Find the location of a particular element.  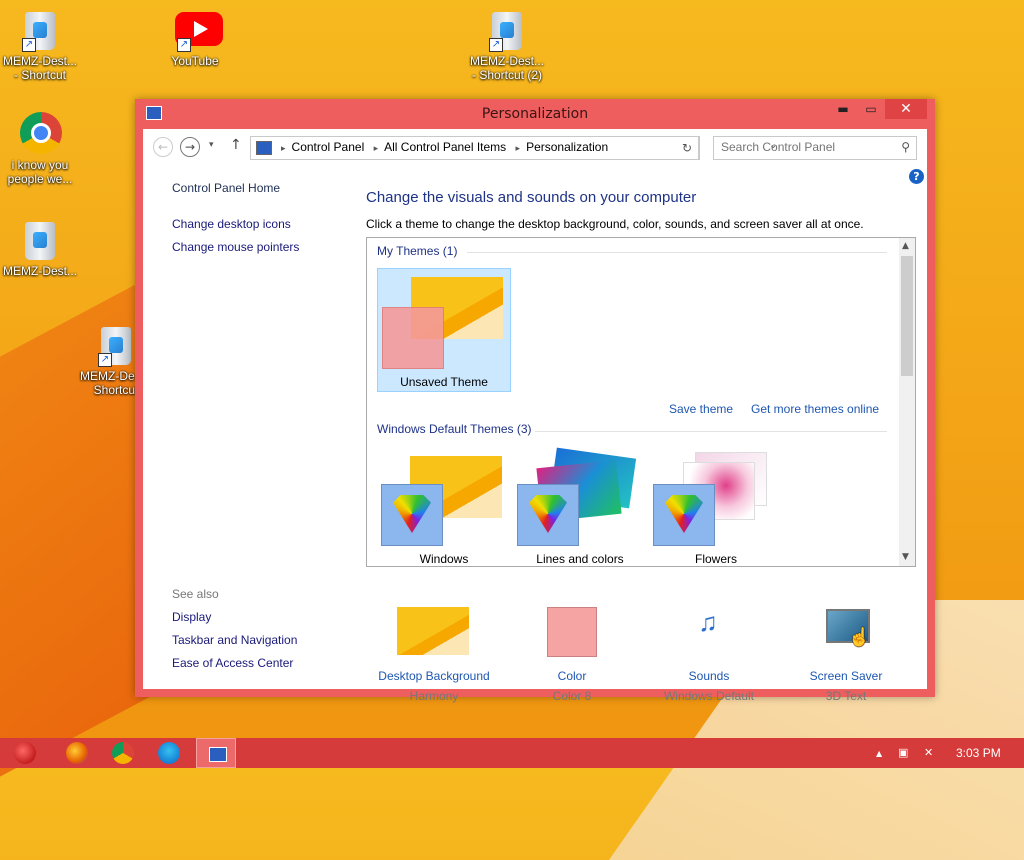

theme-tile-unsaved: Unsaved Theme is located at coordinates (444, 330).